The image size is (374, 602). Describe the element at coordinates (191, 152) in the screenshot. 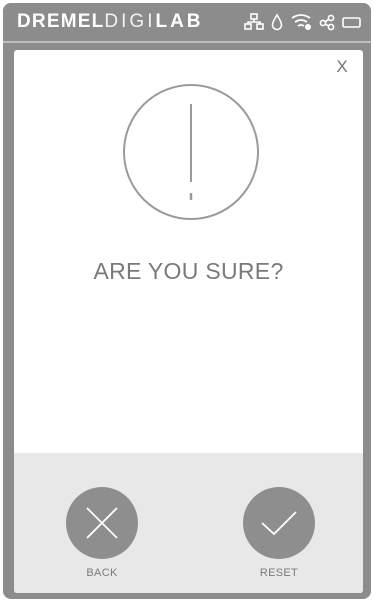

I see `exclamation-circle-icon` at that location.